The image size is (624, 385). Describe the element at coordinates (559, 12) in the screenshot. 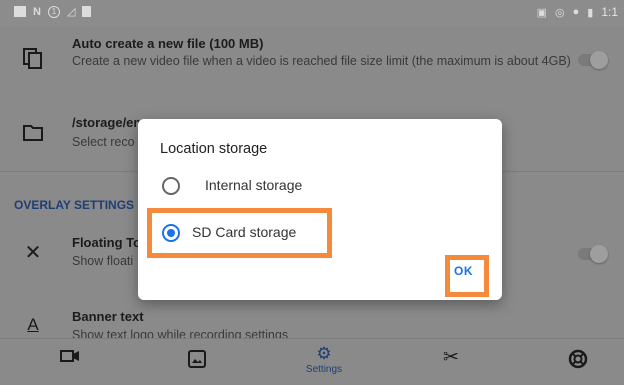

I see `wifi-icon: ◎` at that location.